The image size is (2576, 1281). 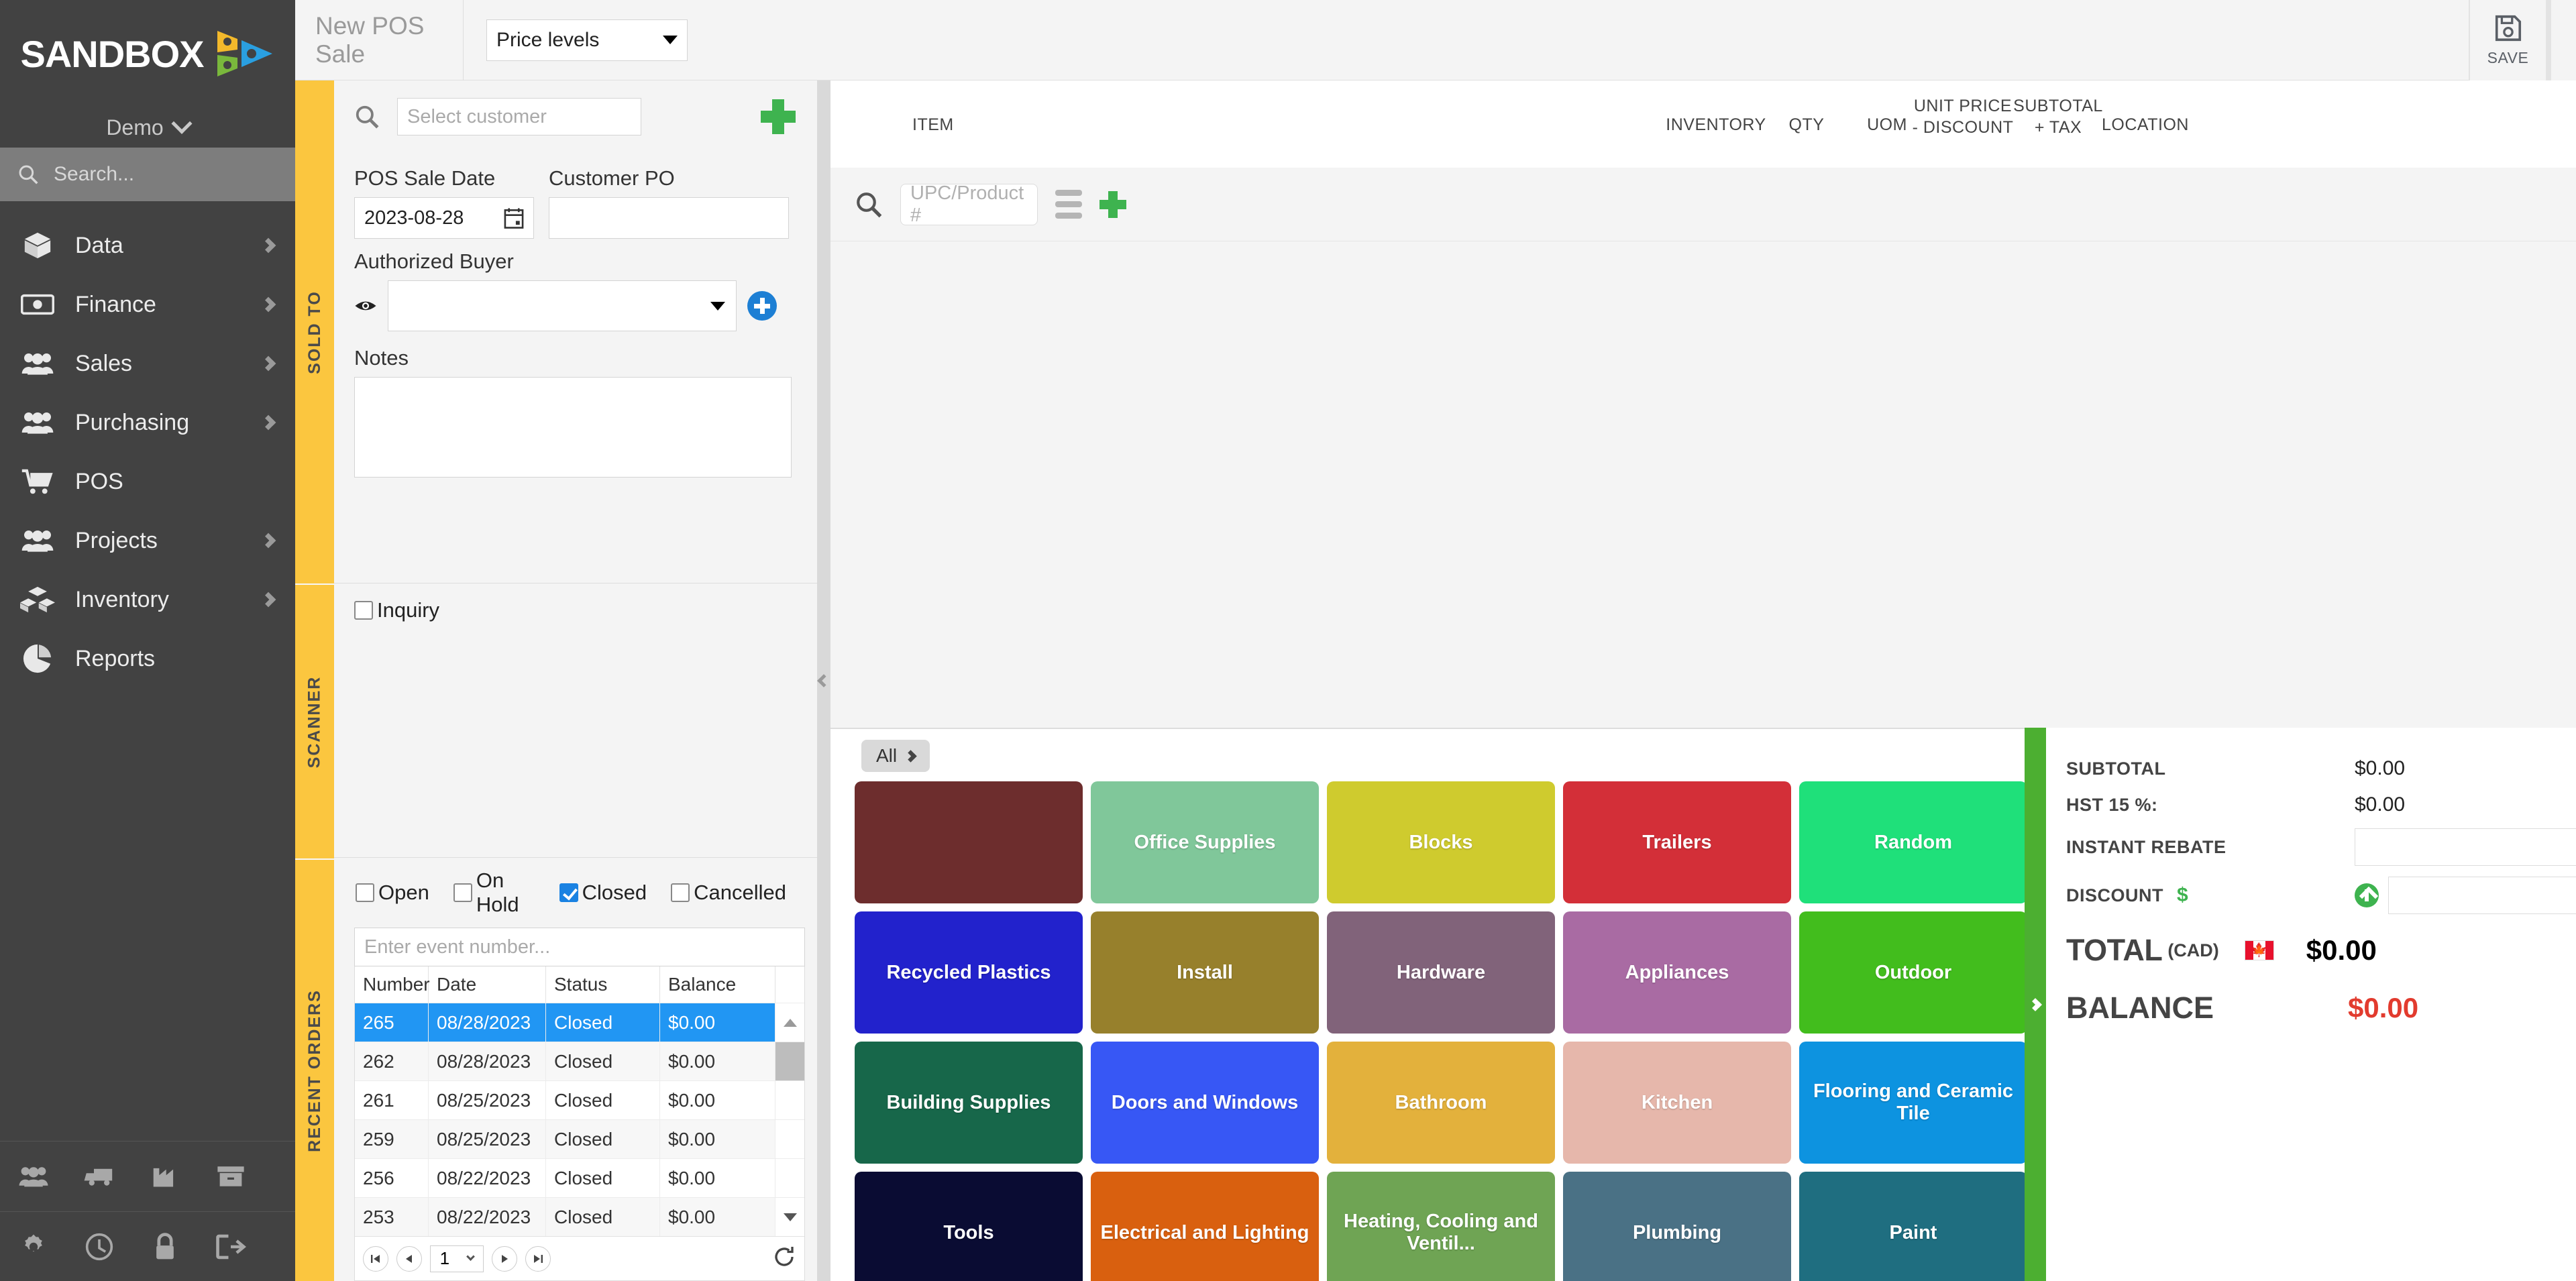 What do you see at coordinates (231, 1247) in the screenshot?
I see `logout-icon` at bounding box center [231, 1247].